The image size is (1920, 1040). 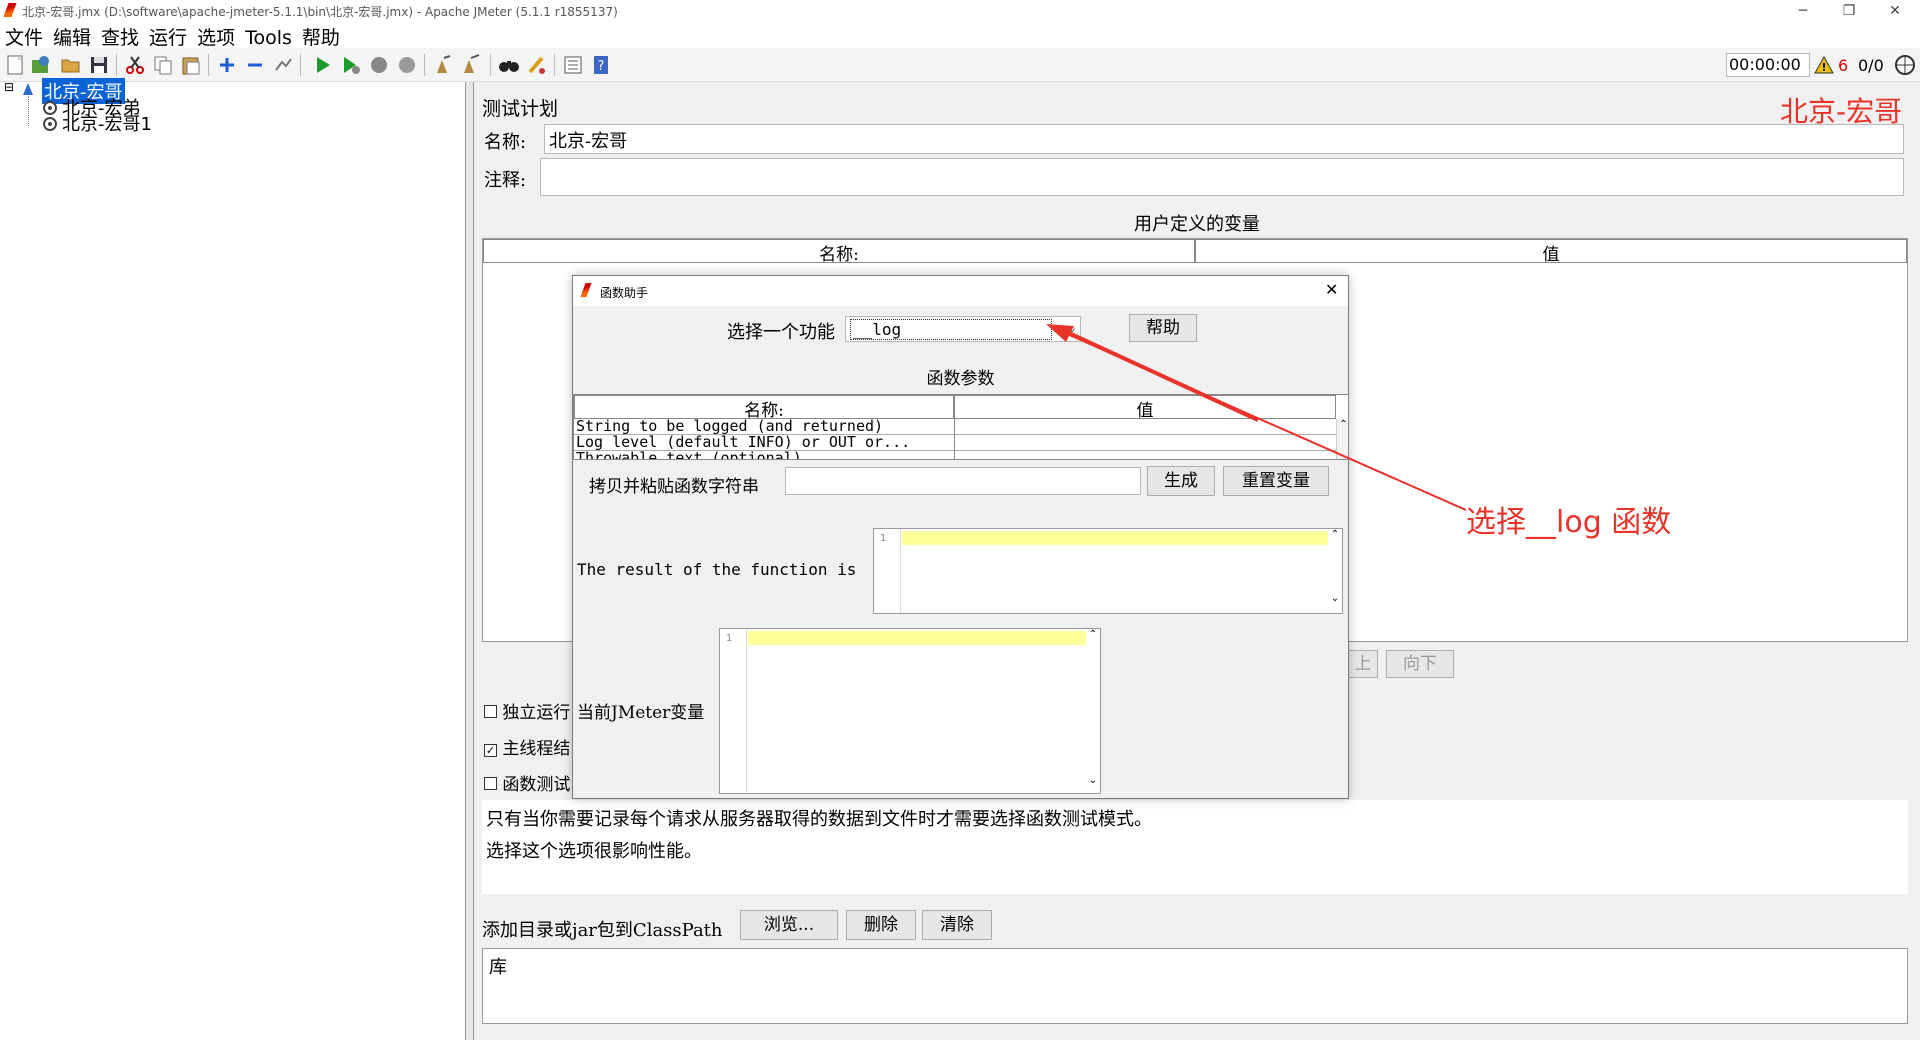 What do you see at coordinates (1420, 664) in the screenshot?
I see `move-down-button: 向下` at bounding box center [1420, 664].